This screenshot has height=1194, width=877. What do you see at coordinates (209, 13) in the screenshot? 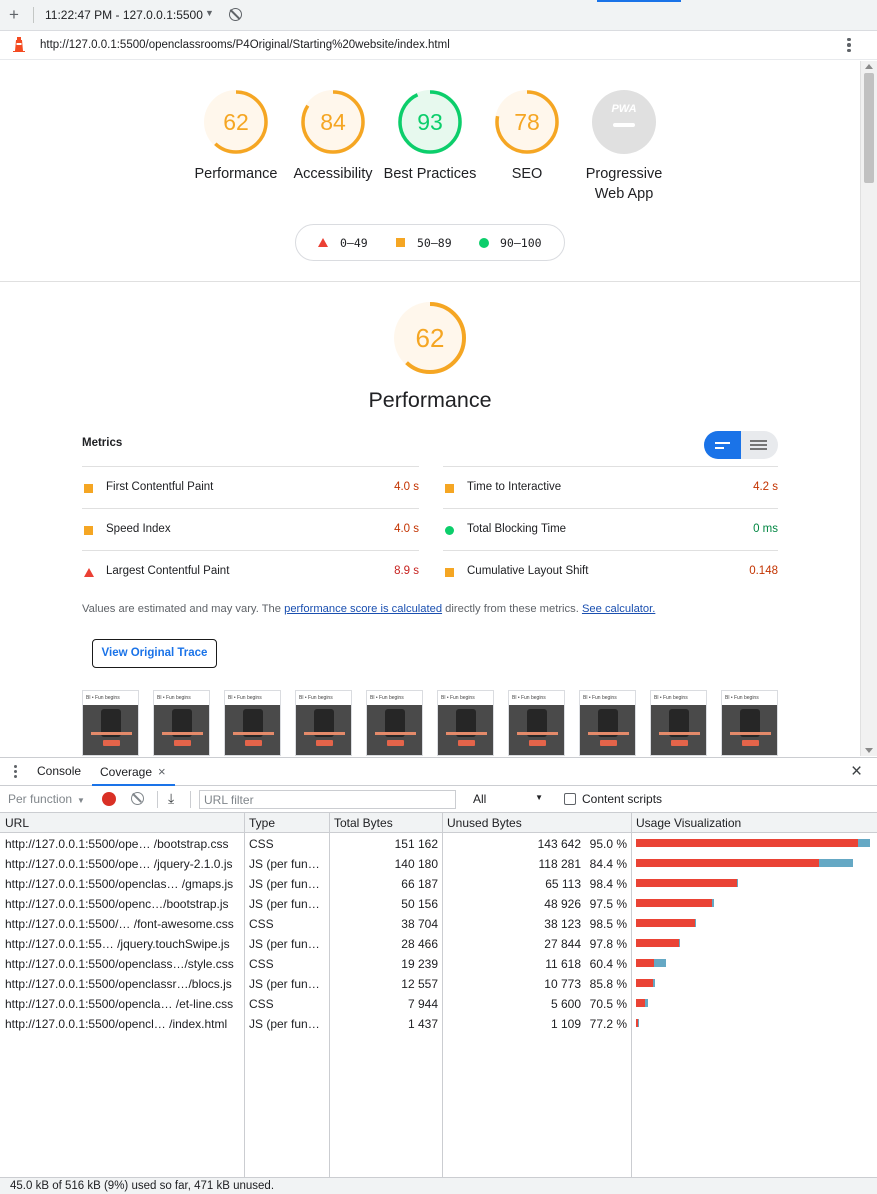
I see `chevron-down-icon: ▼` at bounding box center [209, 13].